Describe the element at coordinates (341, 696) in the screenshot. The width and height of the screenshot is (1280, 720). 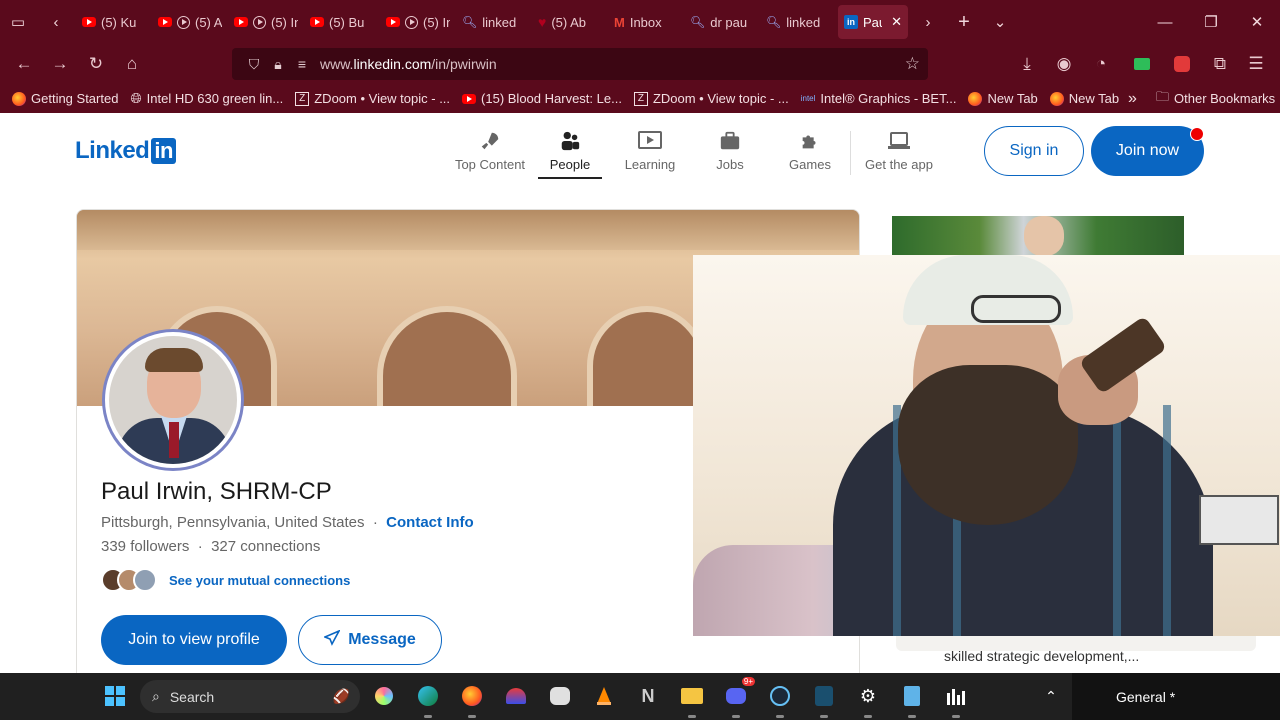
I see `football-icon: 🏈` at that location.